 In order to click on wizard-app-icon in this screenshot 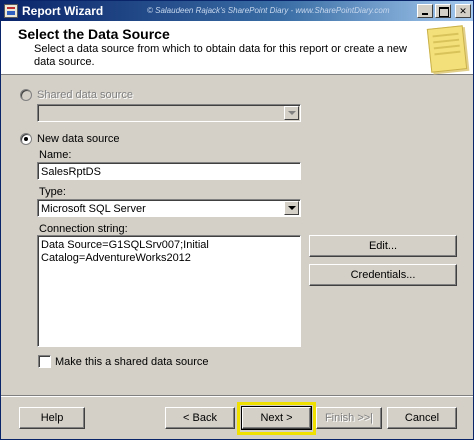, I will do `click(11, 11)`.